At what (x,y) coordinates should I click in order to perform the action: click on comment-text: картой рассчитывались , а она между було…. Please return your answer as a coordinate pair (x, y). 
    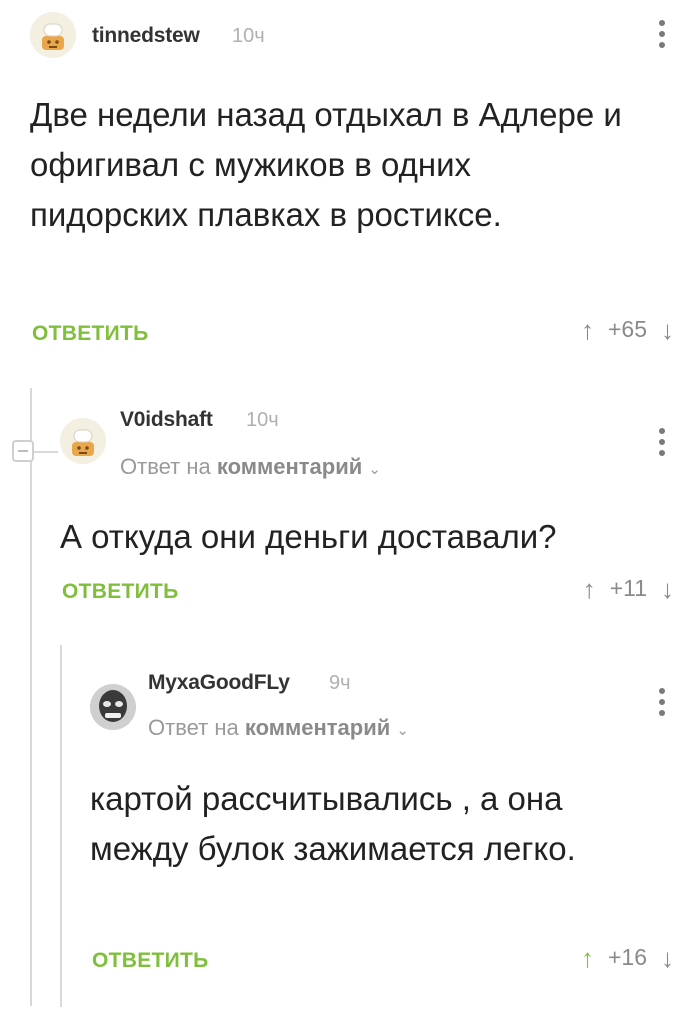
    Looking at the image, I should click on (333, 823).